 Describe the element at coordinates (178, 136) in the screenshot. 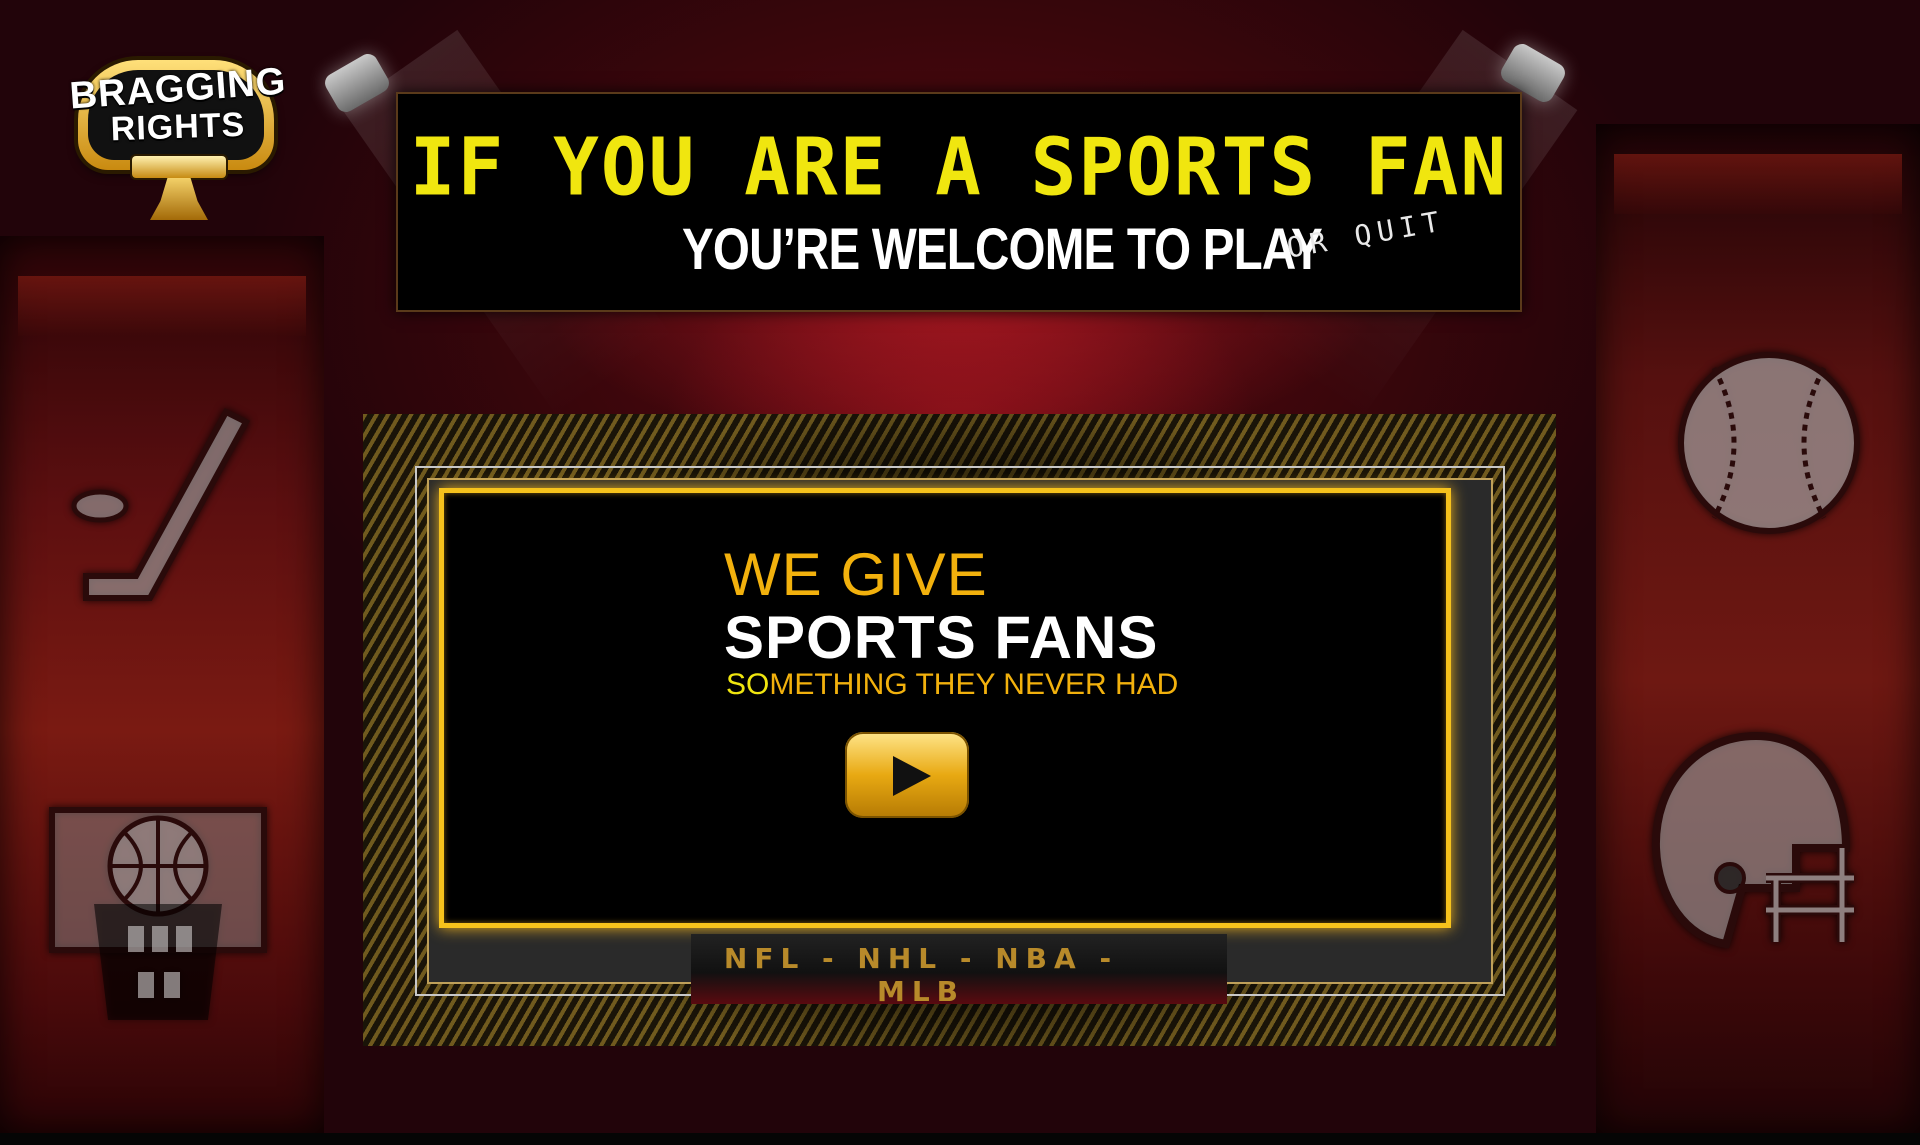

I see `bragging-rights-logo: BRAGGING RIGHTS` at that location.